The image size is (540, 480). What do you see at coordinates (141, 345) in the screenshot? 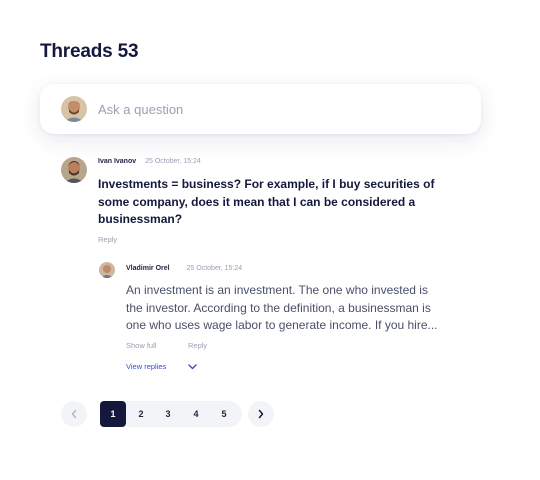
I see `show-full-link: Show full` at bounding box center [141, 345].